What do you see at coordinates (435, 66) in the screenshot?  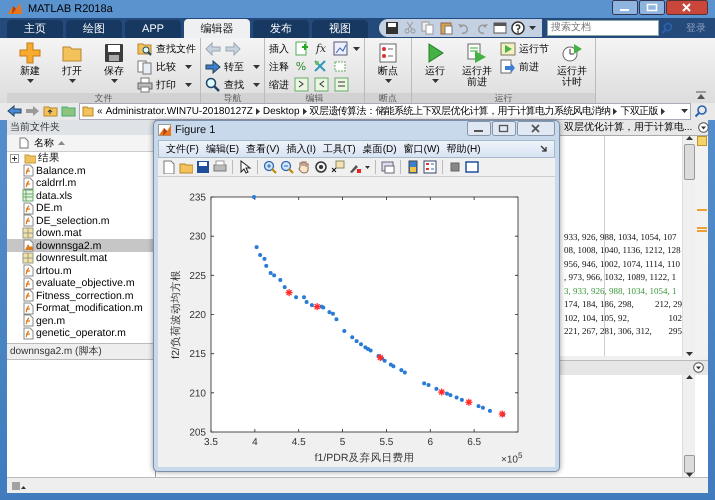 I see `ribbon-button: 运行` at bounding box center [435, 66].